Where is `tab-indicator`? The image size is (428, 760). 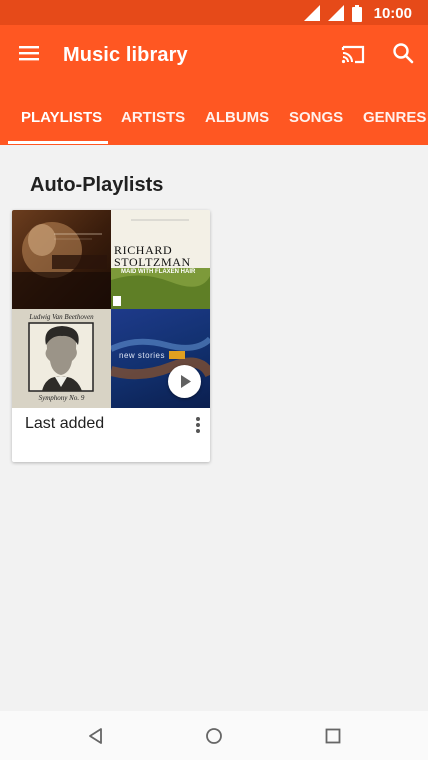 tab-indicator is located at coordinates (58, 142).